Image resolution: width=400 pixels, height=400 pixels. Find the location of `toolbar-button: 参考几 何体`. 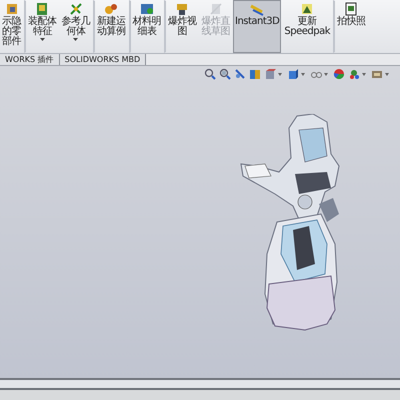

toolbar-button: 参考几 何体 is located at coordinates (76, 26).